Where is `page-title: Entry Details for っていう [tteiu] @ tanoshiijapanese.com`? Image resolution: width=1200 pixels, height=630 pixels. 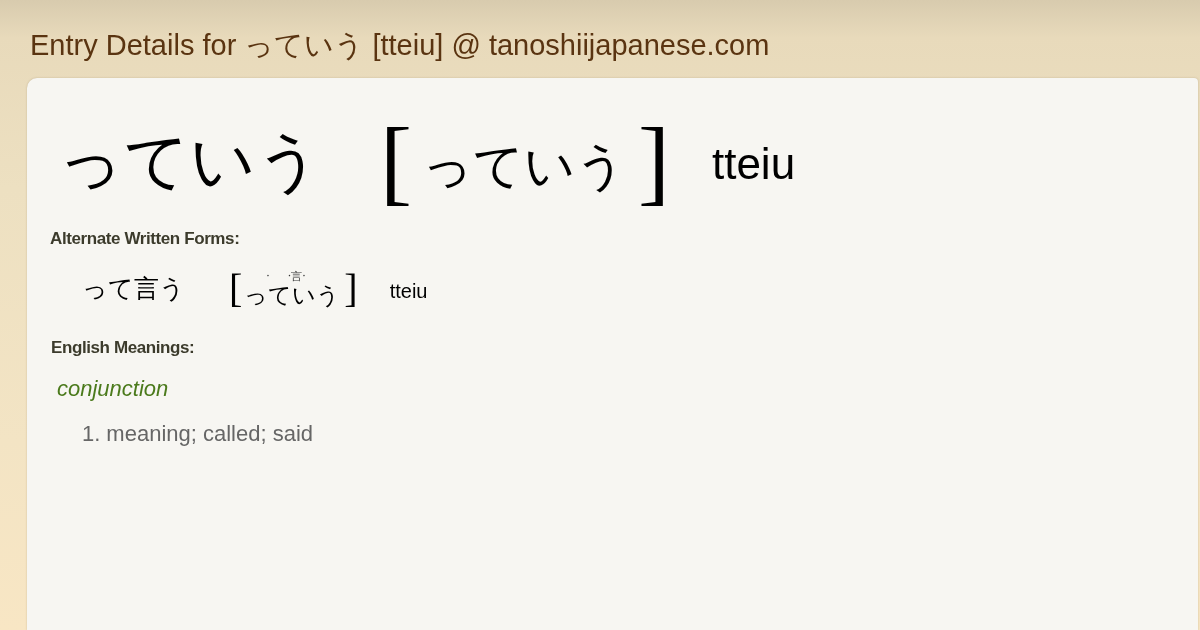
page-title: Entry Details for っていう [tteiu] @ tanoshiijapanese.com is located at coordinates (400, 45).